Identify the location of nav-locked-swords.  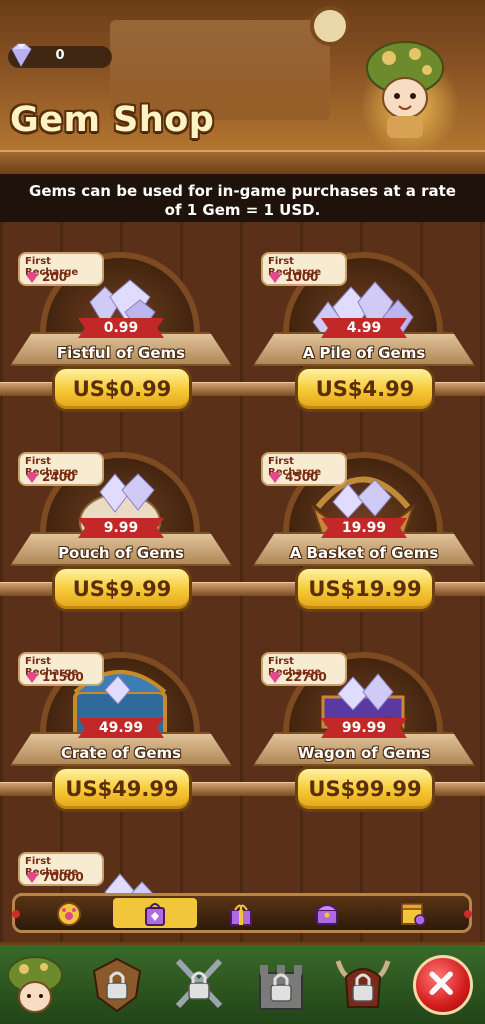
(199, 986).